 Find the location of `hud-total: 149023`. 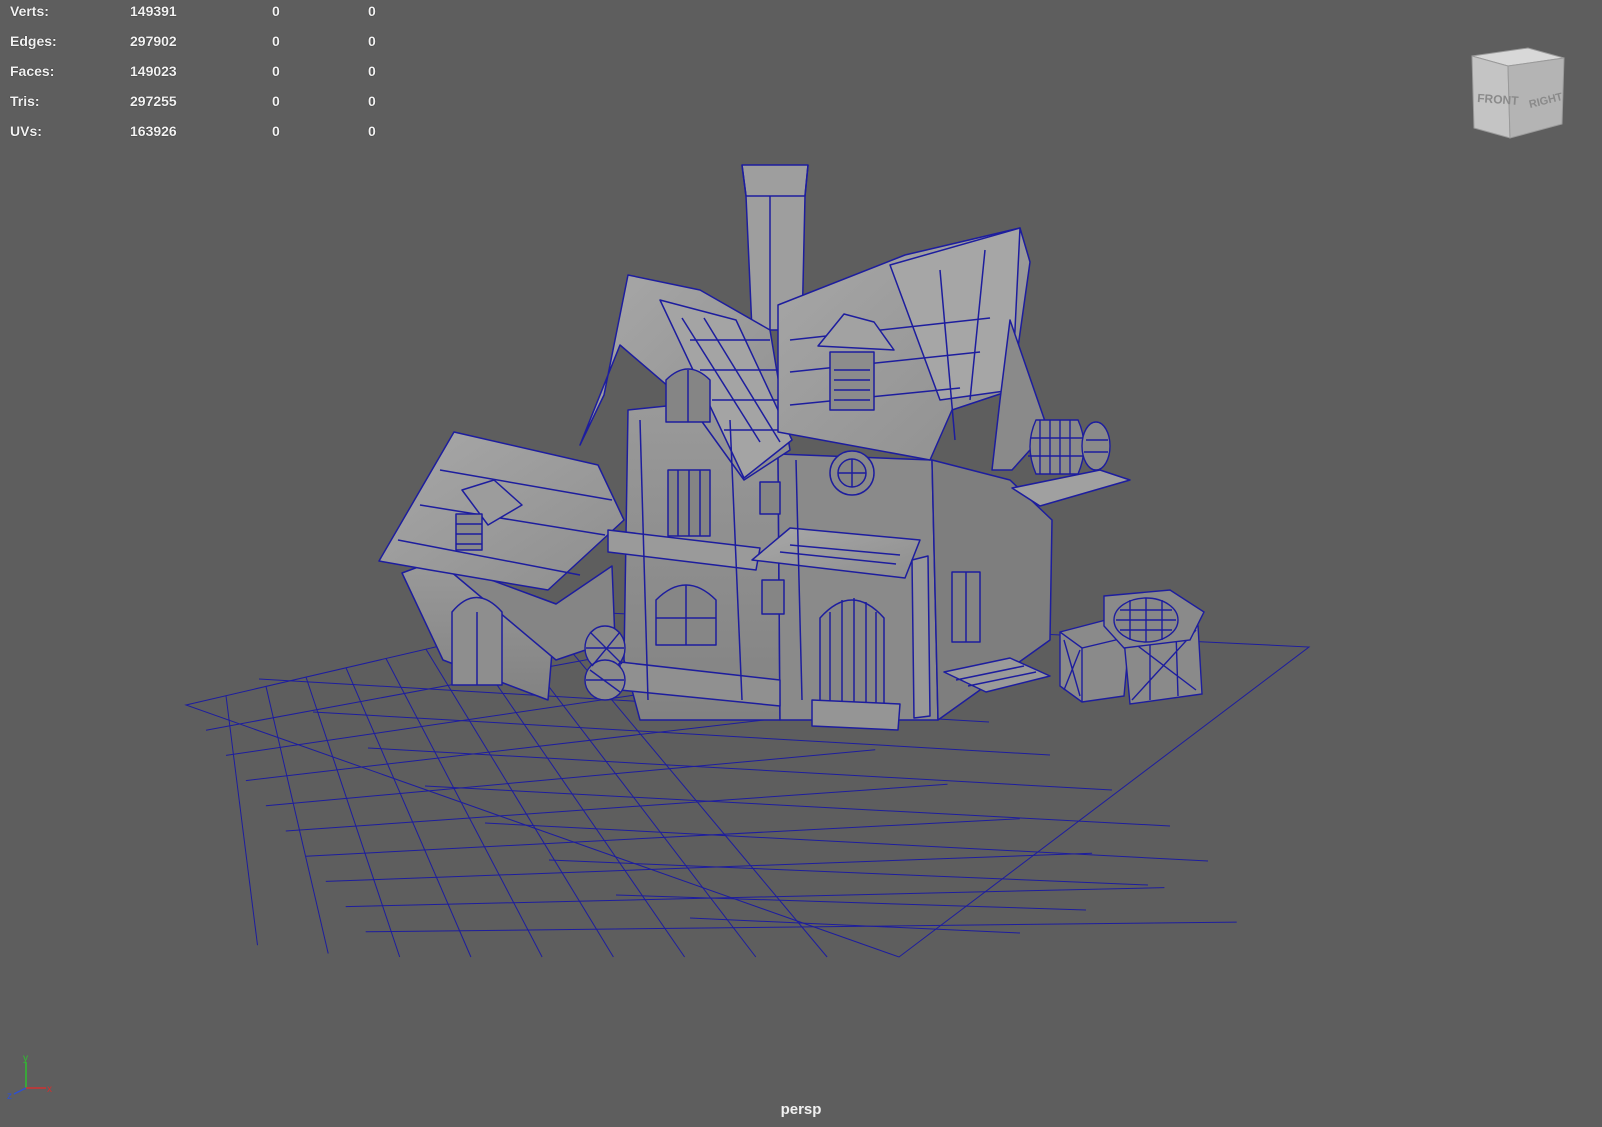

hud-total: 149023 is located at coordinates (153, 71).